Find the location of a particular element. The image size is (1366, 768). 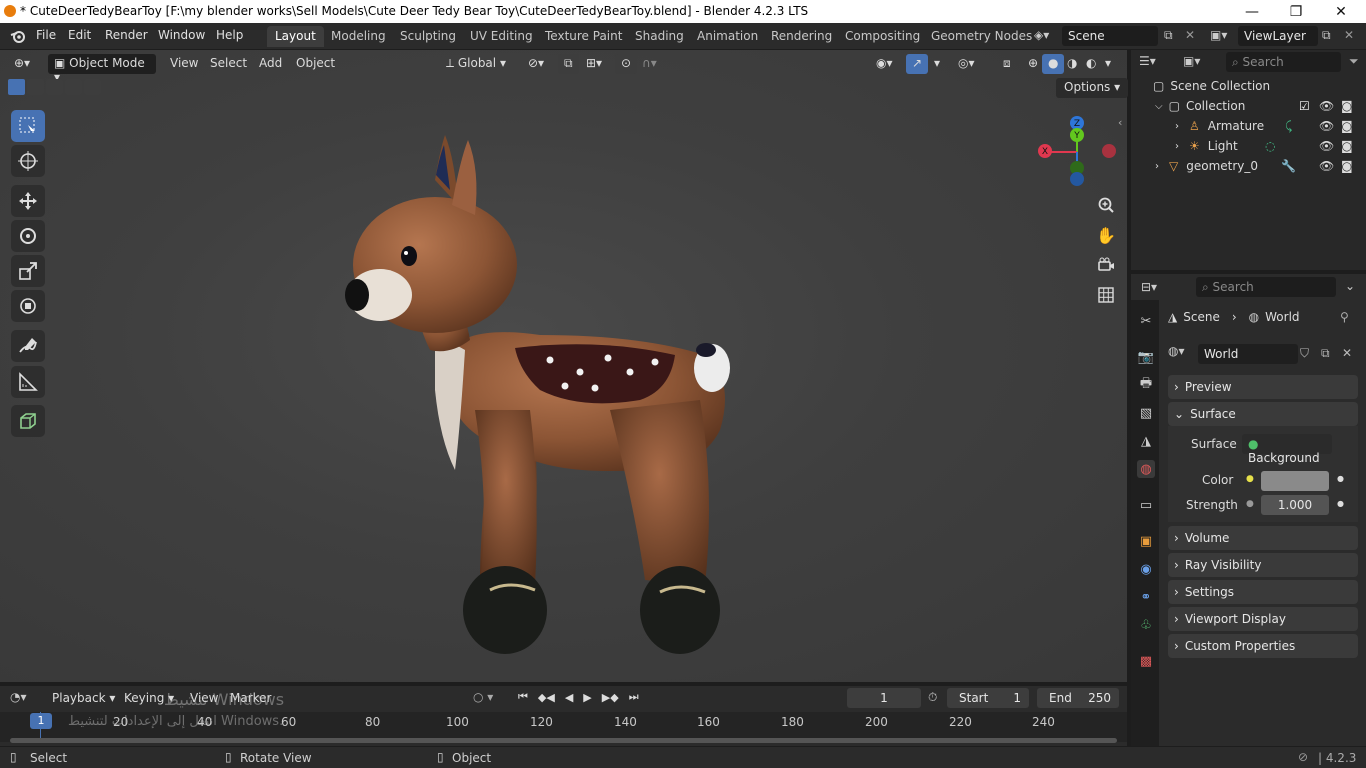

perspective-grid-icon is located at coordinates (1106, 295).